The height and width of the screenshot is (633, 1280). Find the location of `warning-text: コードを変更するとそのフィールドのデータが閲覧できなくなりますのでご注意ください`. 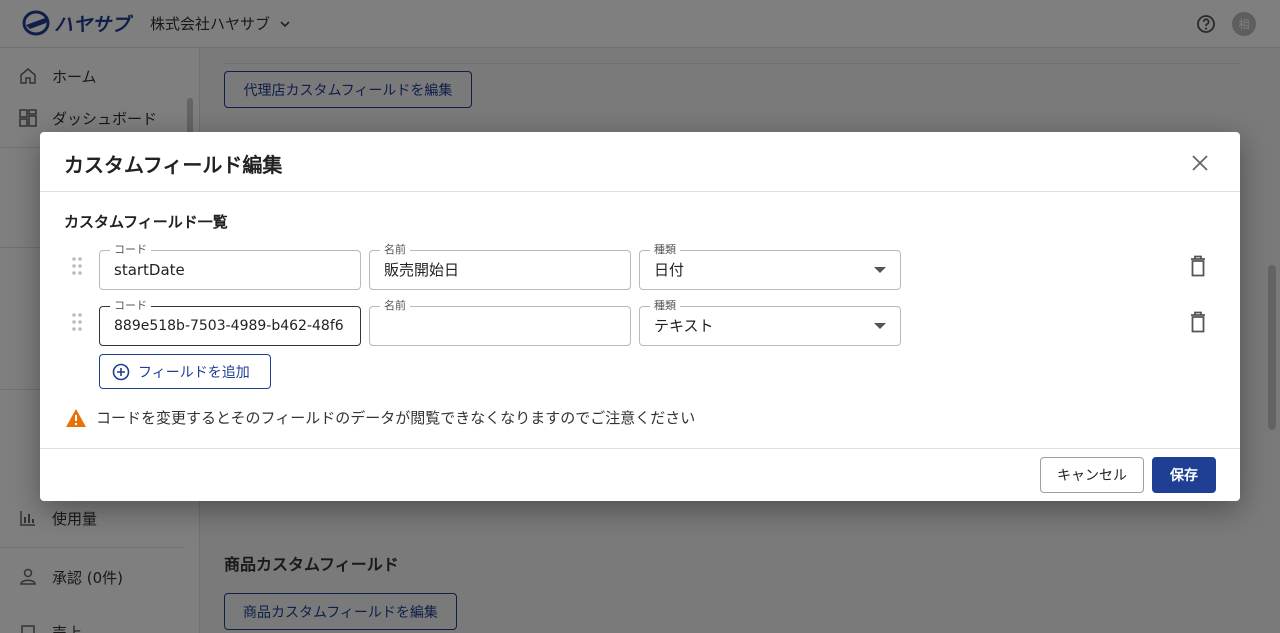

warning-text: コードを変更するとそのフィールドのデータが閲覧できなくなりますのでご注意ください is located at coordinates (396, 418).